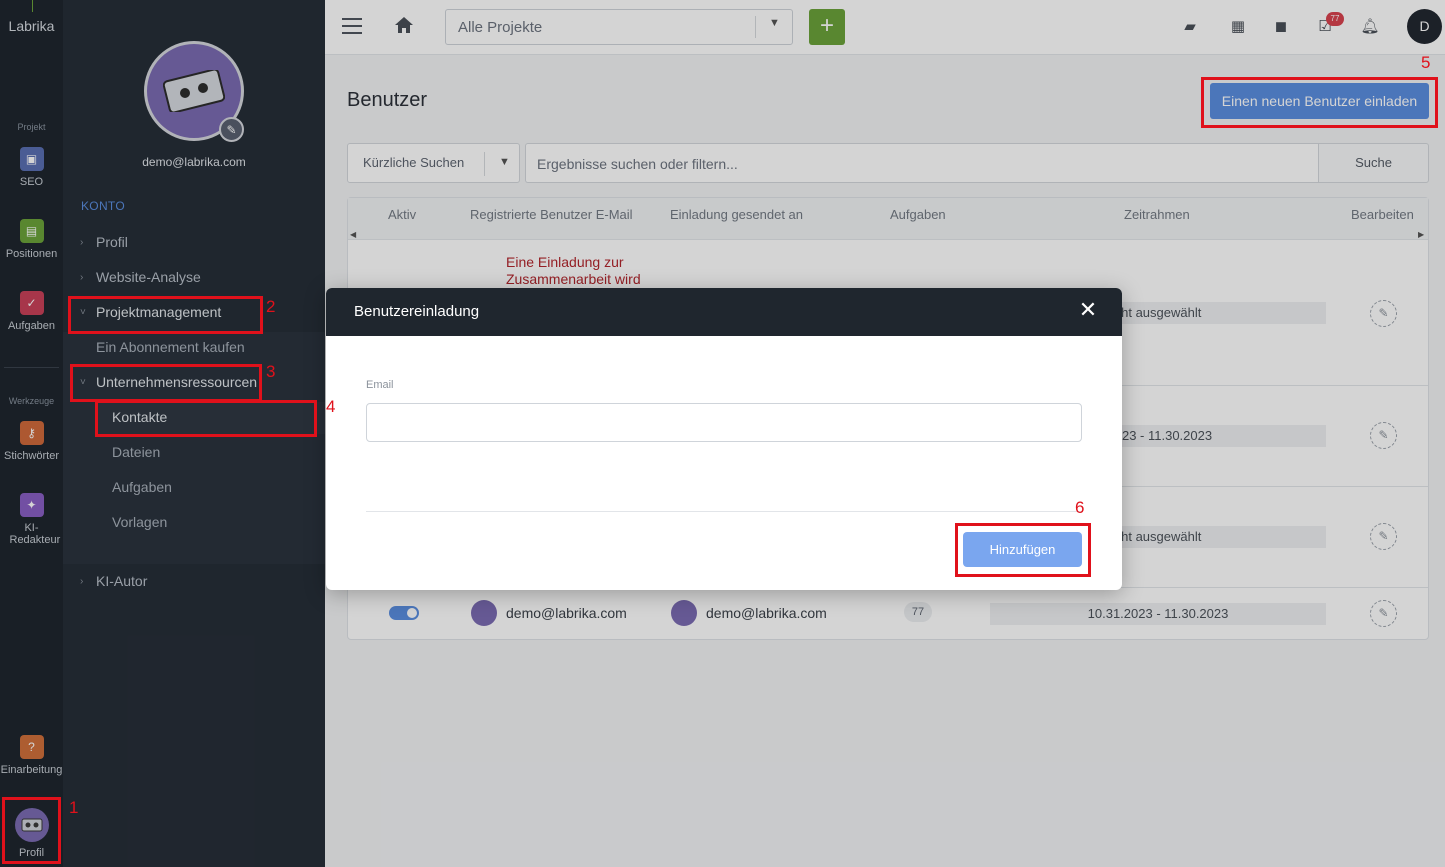  I want to click on email-field, so click(724, 422).